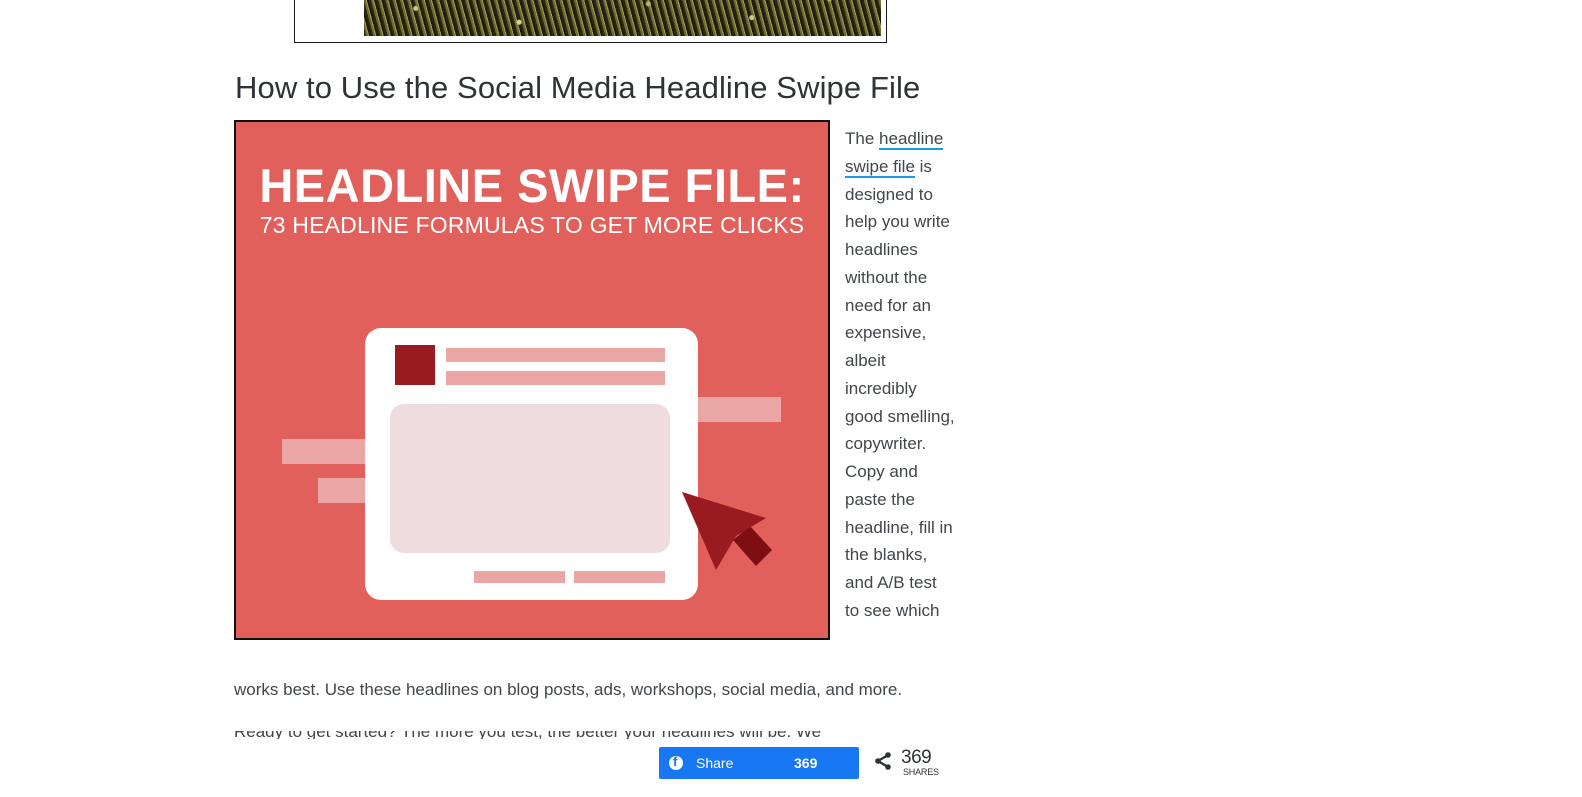 Image resolution: width=1582 pixels, height=797 pixels. I want to click on total-shares: 369 SHARES, so click(909, 763).